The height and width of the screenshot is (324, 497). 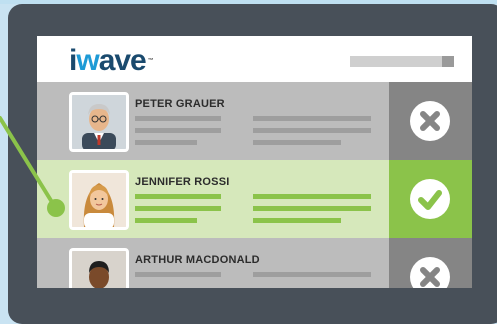 I want to click on app-header: iwave ™, so click(x=254, y=59).